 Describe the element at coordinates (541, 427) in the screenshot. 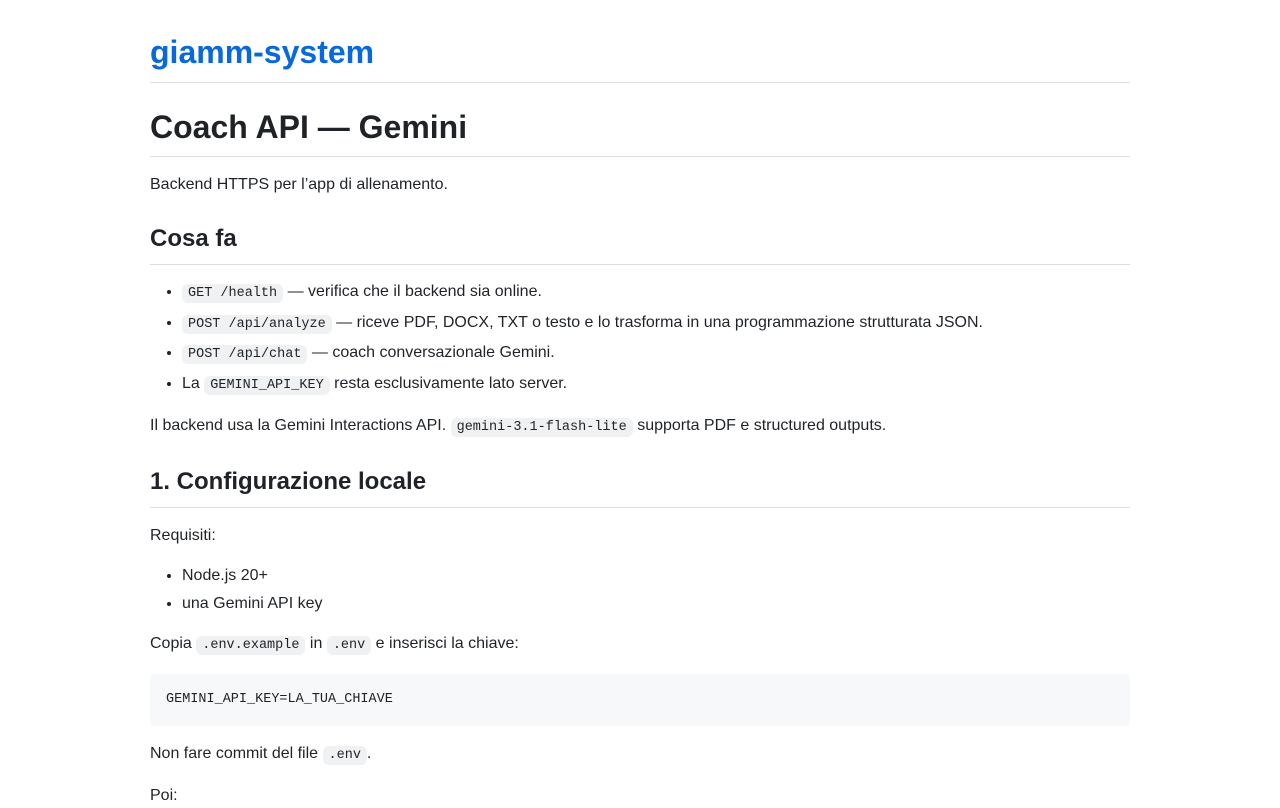

I see `model-name-code: gemini-3.1-flash-lite` at that location.